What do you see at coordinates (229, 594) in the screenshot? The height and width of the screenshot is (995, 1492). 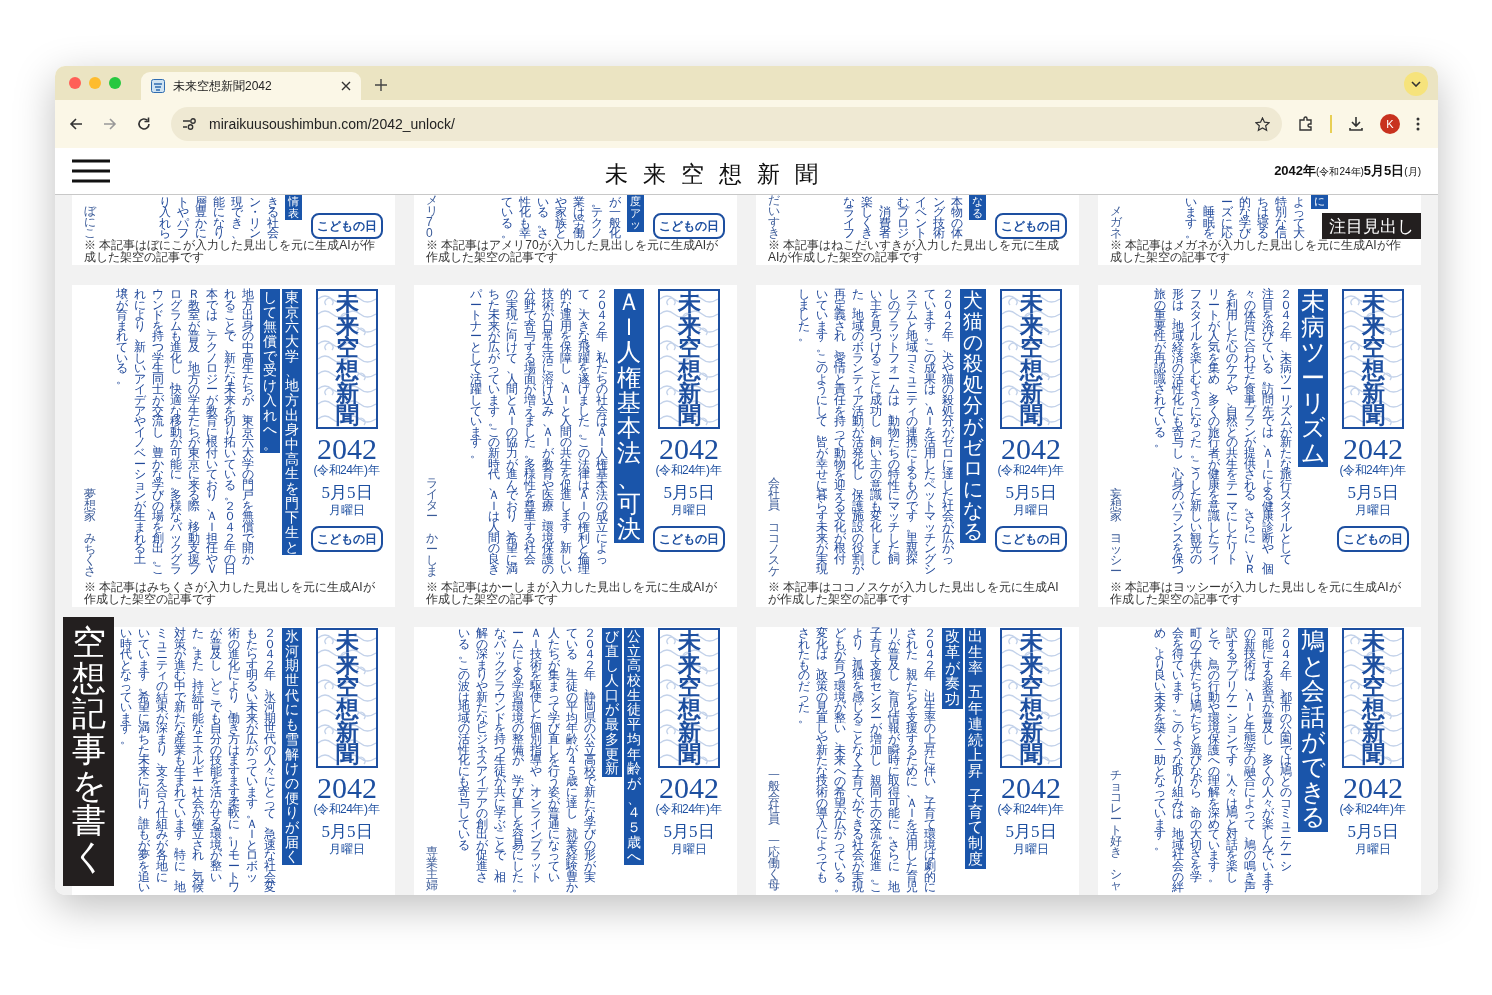 I see `footnote-text: ※ 本記事はみちくさが入力した見出しを元に生成AIが作成した架空の記事です` at bounding box center [229, 594].